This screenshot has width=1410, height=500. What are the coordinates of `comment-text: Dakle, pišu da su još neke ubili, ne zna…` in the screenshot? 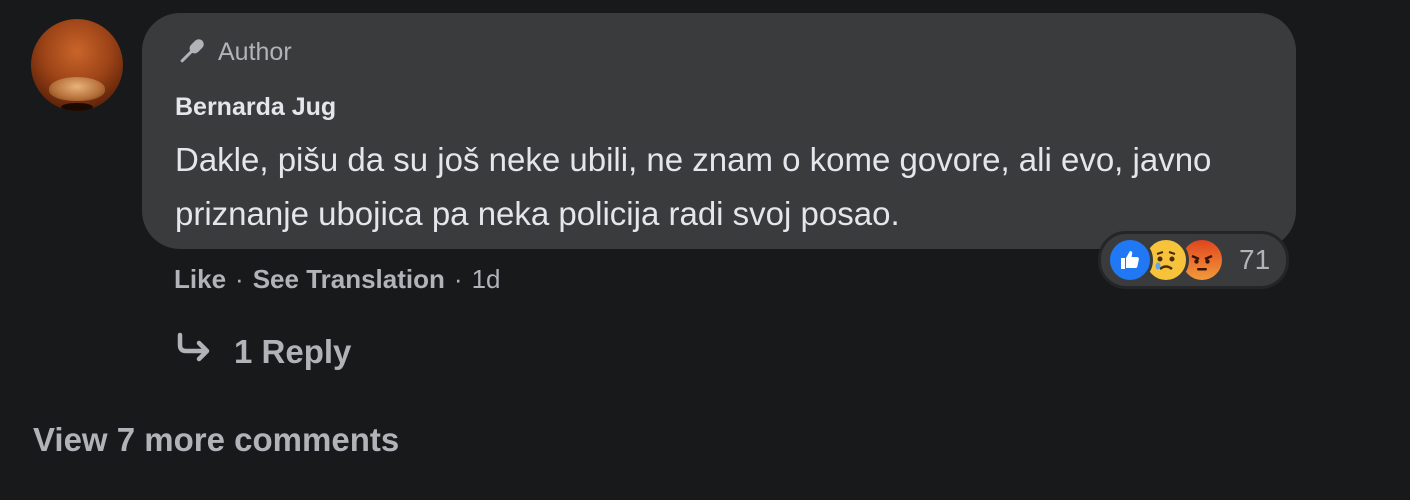 It's located at (693, 186).